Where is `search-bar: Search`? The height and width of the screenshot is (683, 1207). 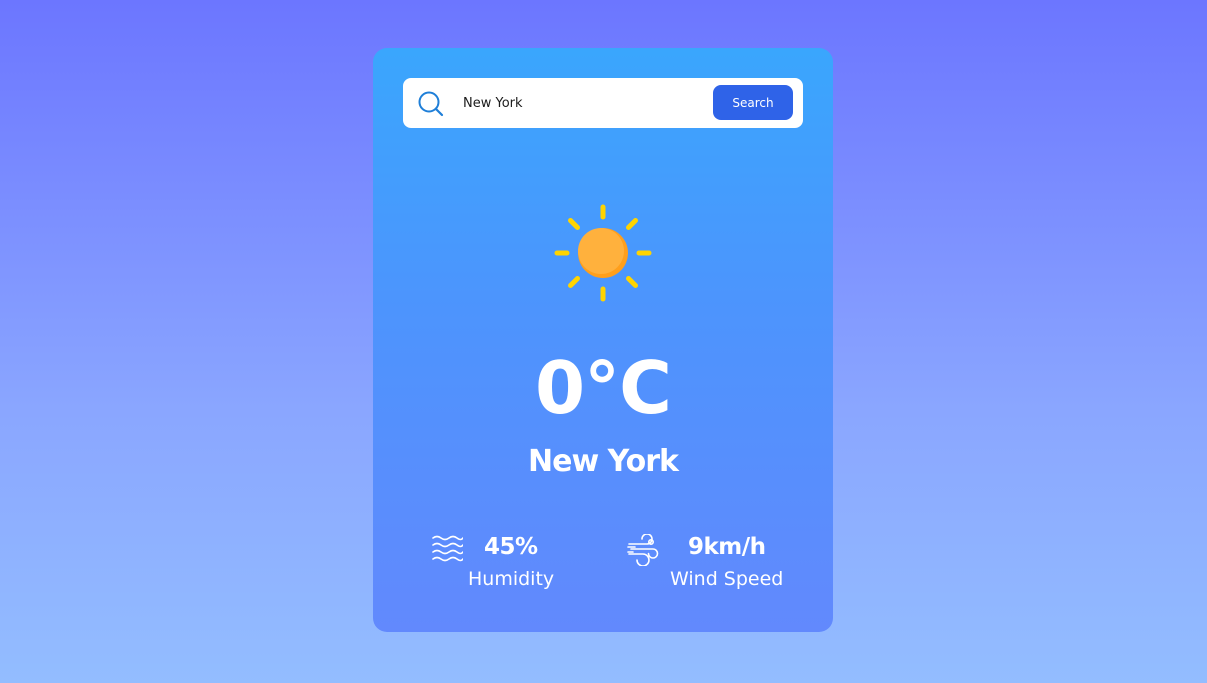 search-bar: Search is located at coordinates (603, 103).